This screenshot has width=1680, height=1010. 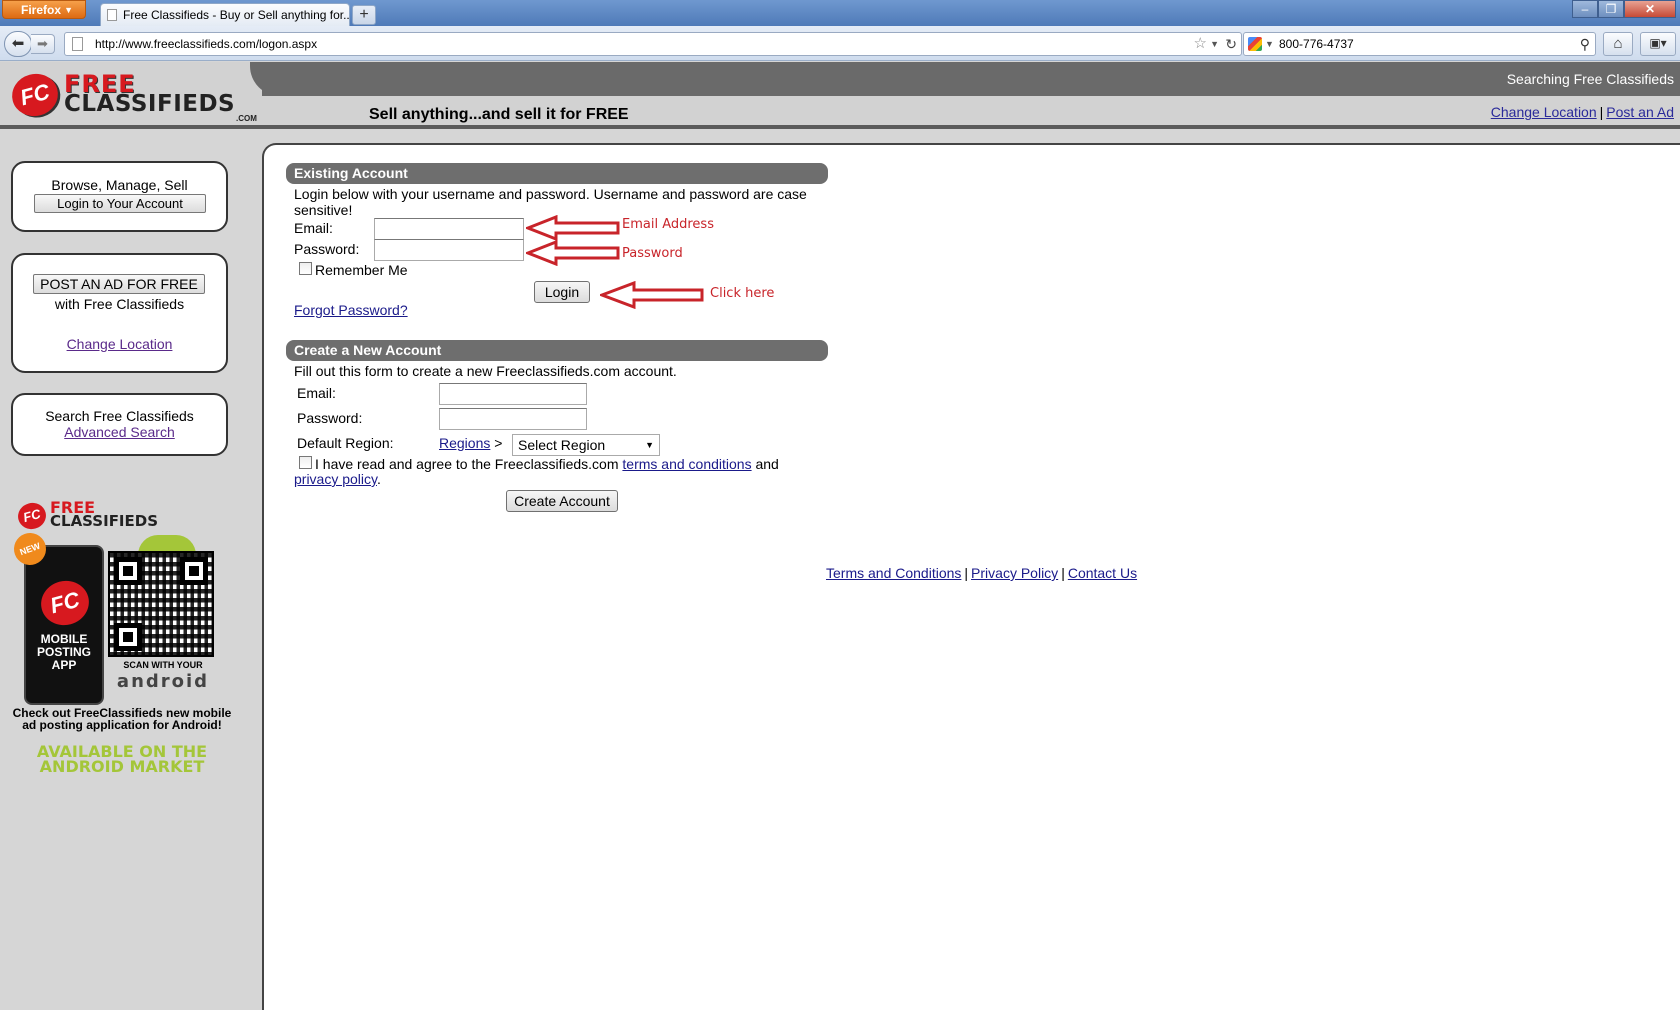 I want to click on scan-text: SCAN WITH YOUR, so click(x=163, y=665).